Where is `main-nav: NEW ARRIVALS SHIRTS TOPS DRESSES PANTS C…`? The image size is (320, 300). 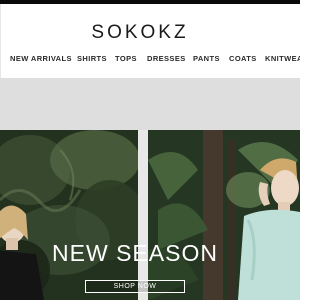
main-nav: NEW ARRIVALS SHIRTS TOPS DRESSES PANTS C… is located at coordinates (150, 61).